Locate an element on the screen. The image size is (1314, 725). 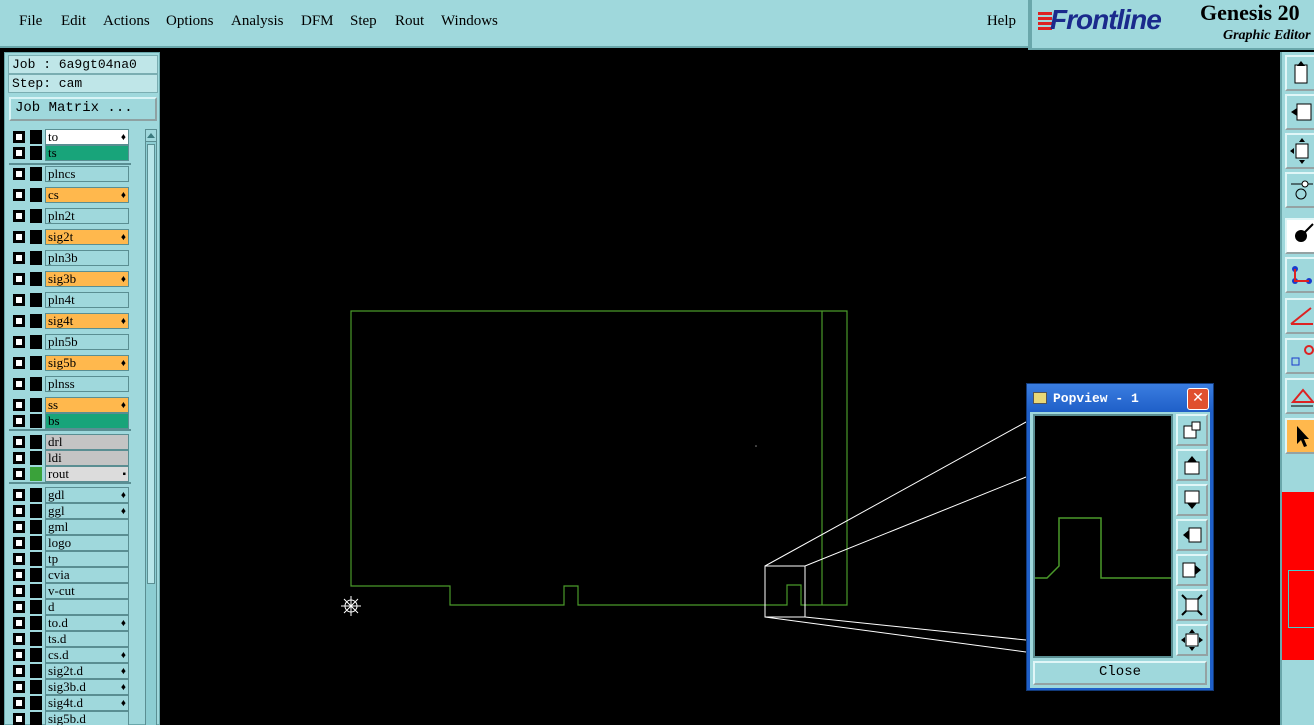
menu-actions: Actions is located at coordinates (126, 21).